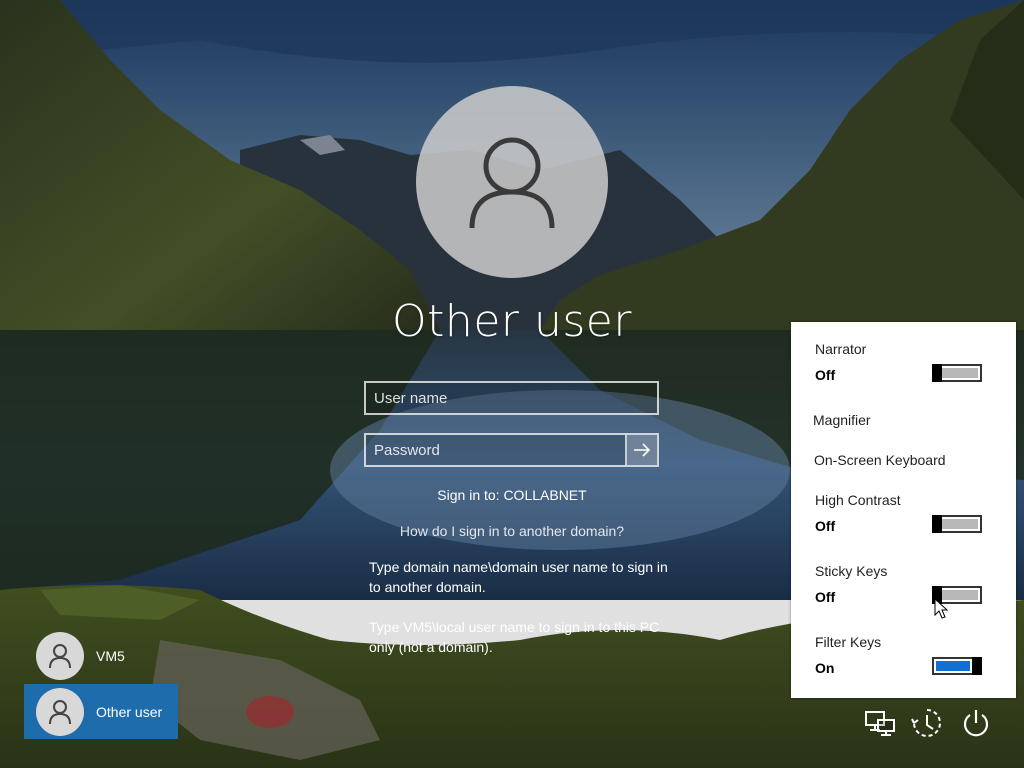 The width and height of the screenshot is (1024, 768). What do you see at coordinates (825, 526) in the screenshot?
I see `high-contrast-state: Off` at bounding box center [825, 526].